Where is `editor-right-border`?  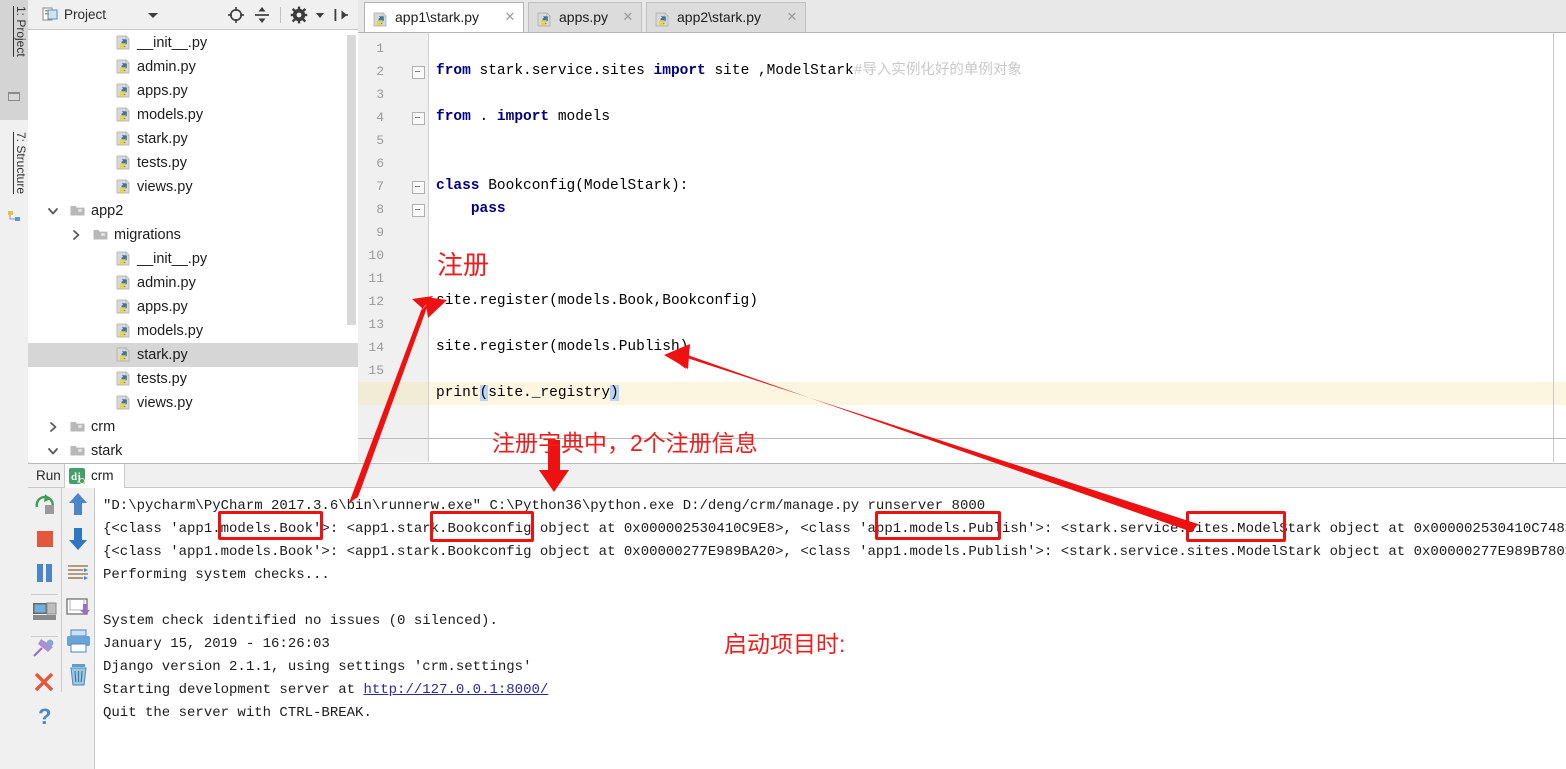 editor-right-border is located at coordinates (1553, 247).